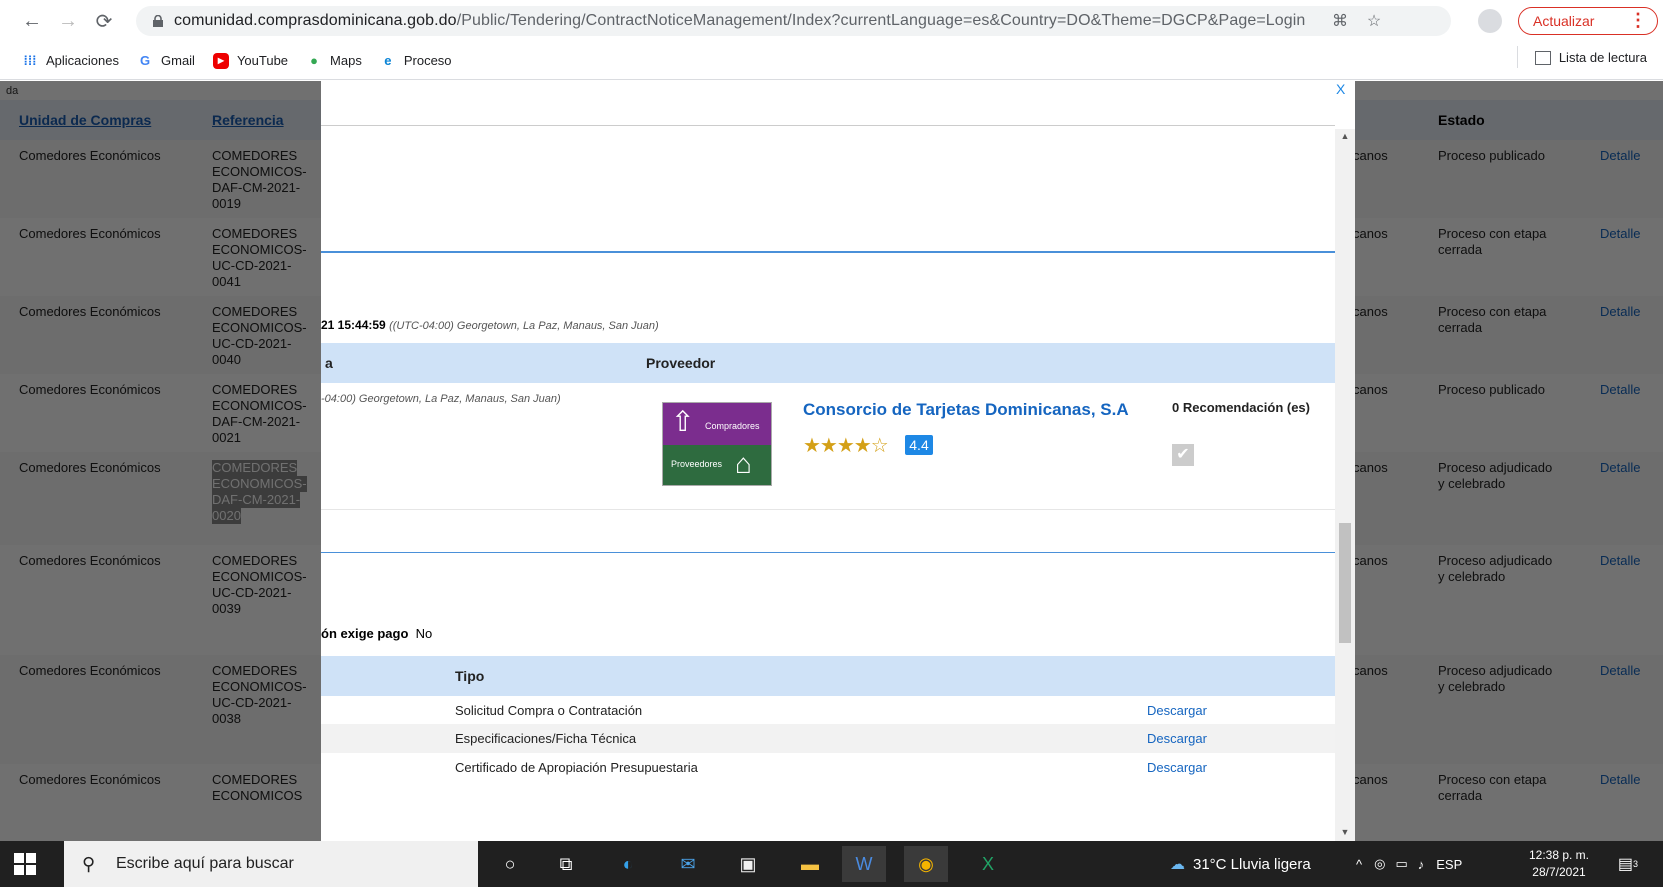 The height and width of the screenshot is (887, 1663). What do you see at coordinates (1345, 485) in the screenshot?
I see `modal-scrollbar: ▲ ▼` at bounding box center [1345, 485].